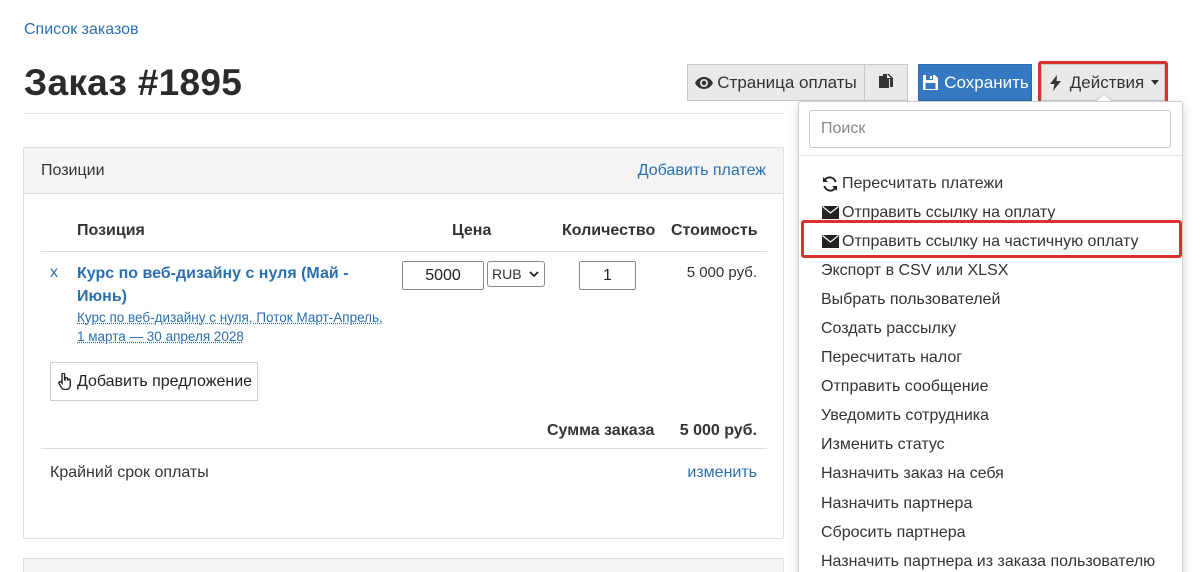 Image resolution: width=1200 pixels, height=572 pixels. What do you see at coordinates (601, 430) in the screenshot?
I see `order-sum-label: Сумма заказа` at bounding box center [601, 430].